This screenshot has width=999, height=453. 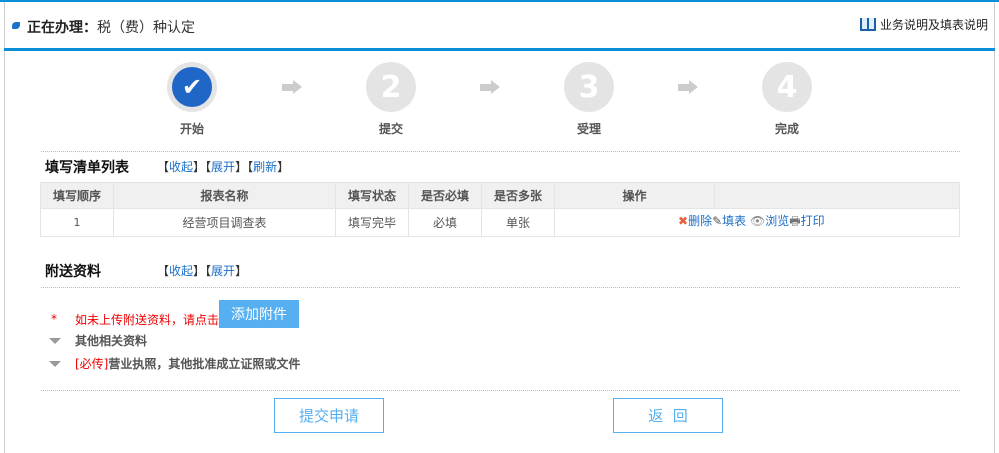 I want to click on cell-actions: ✖删除✎填表 👁浏览🖶打印, so click(x=757, y=222).